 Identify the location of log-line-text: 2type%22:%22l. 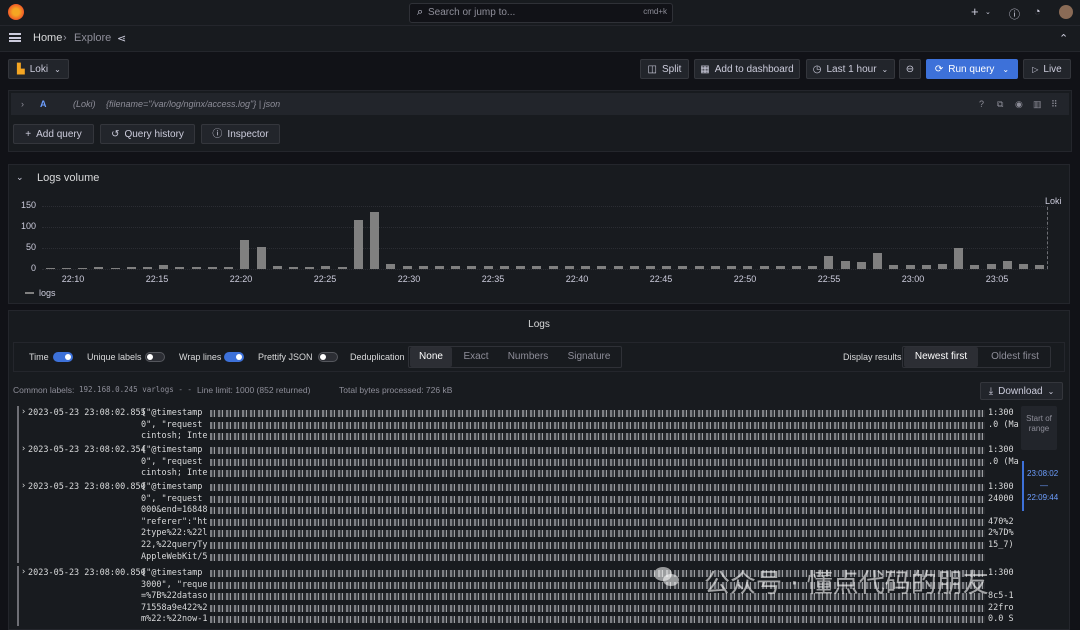
(174, 533).